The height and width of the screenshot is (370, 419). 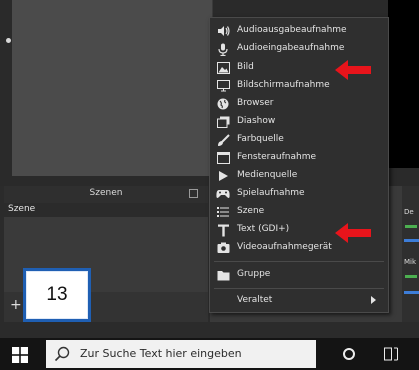 I want to click on step-number-badge: 13, so click(x=57, y=295).